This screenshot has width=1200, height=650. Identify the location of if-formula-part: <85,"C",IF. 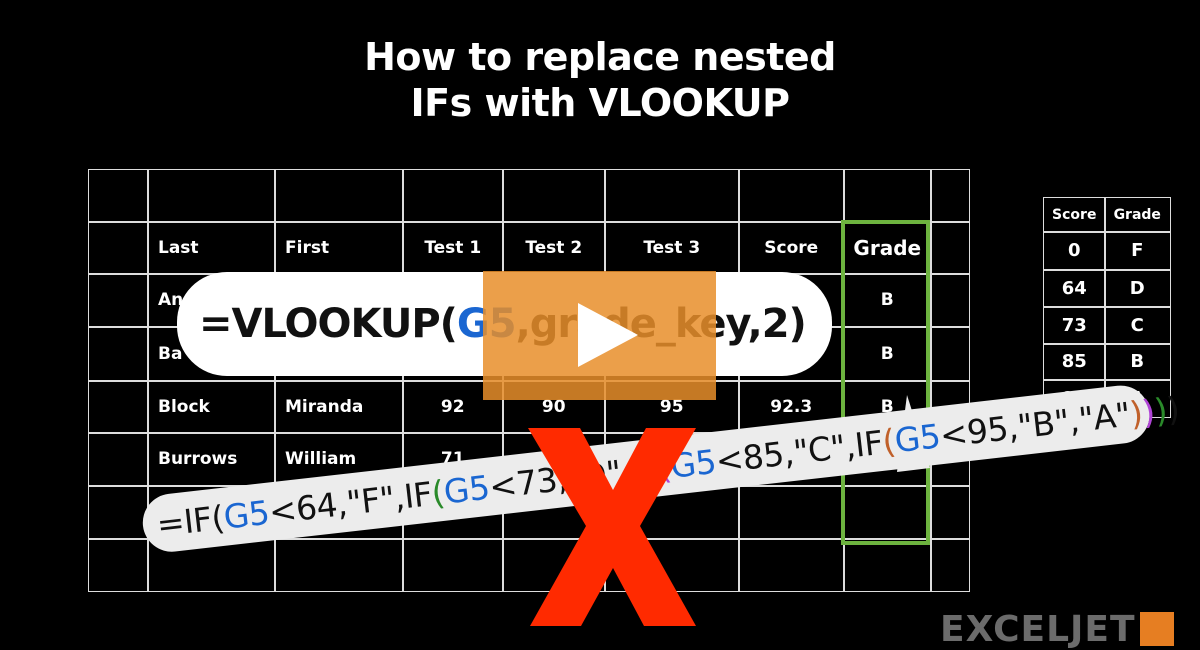
(799, 451).